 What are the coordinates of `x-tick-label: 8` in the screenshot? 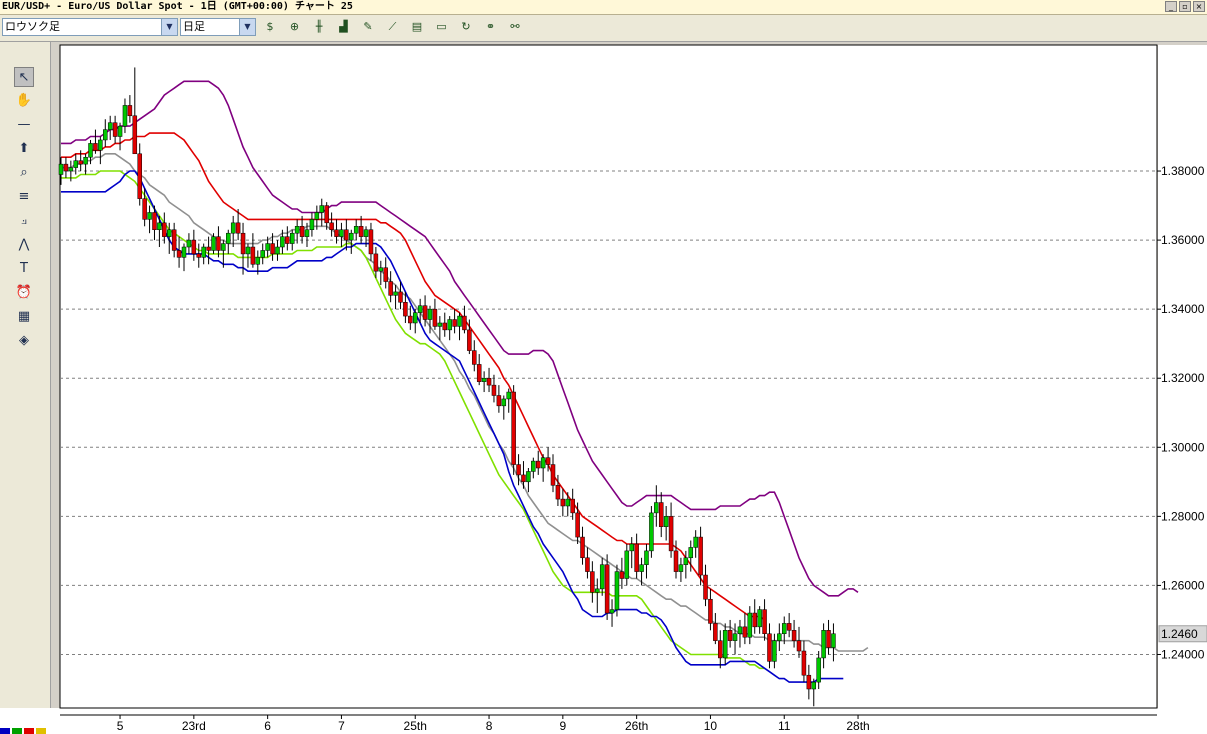 It's located at (489, 726).